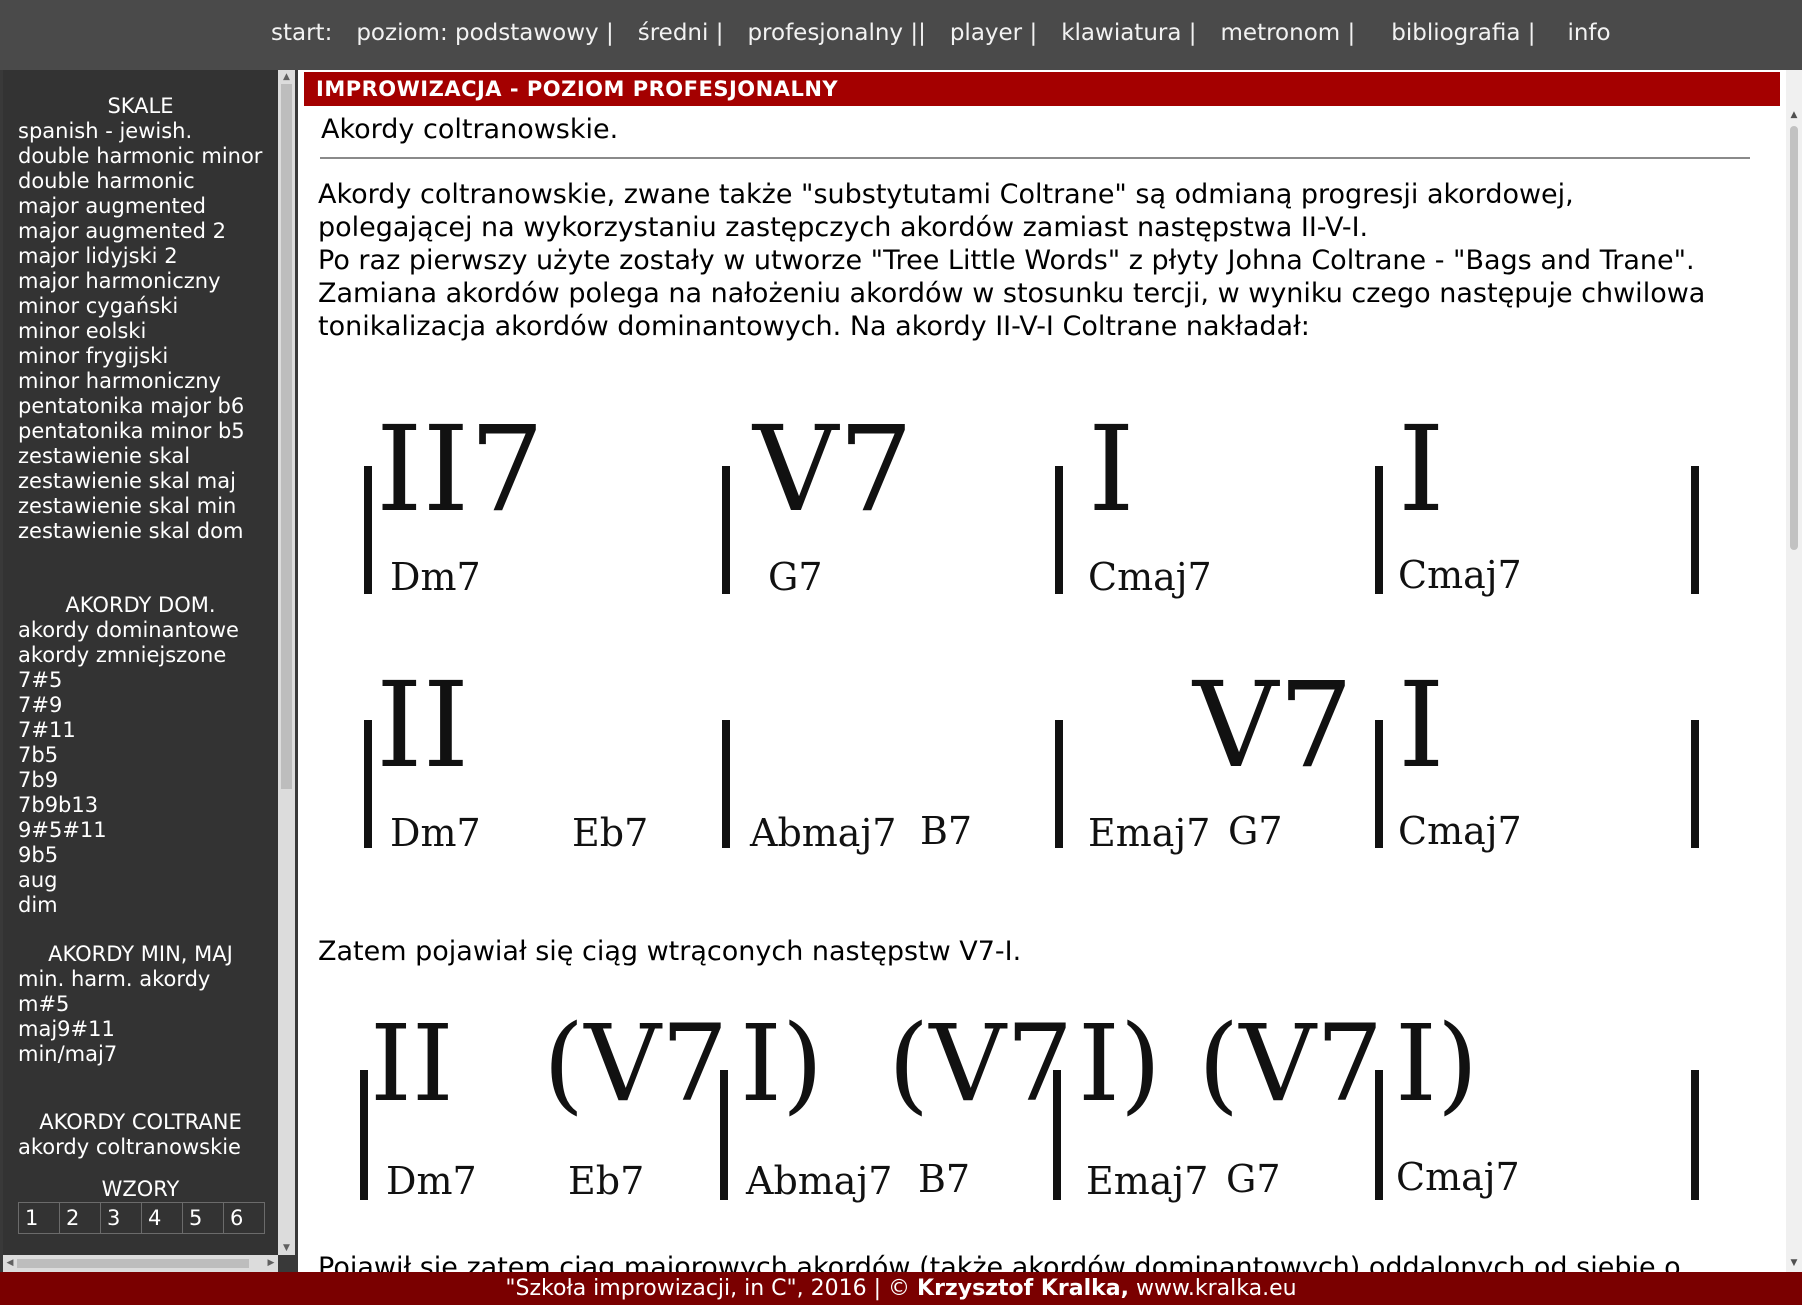 Image resolution: width=1802 pixels, height=1305 pixels. Describe the element at coordinates (140, 531) in the screenshot. I see `sidebar-link: zestawienie skal dom` at that location.